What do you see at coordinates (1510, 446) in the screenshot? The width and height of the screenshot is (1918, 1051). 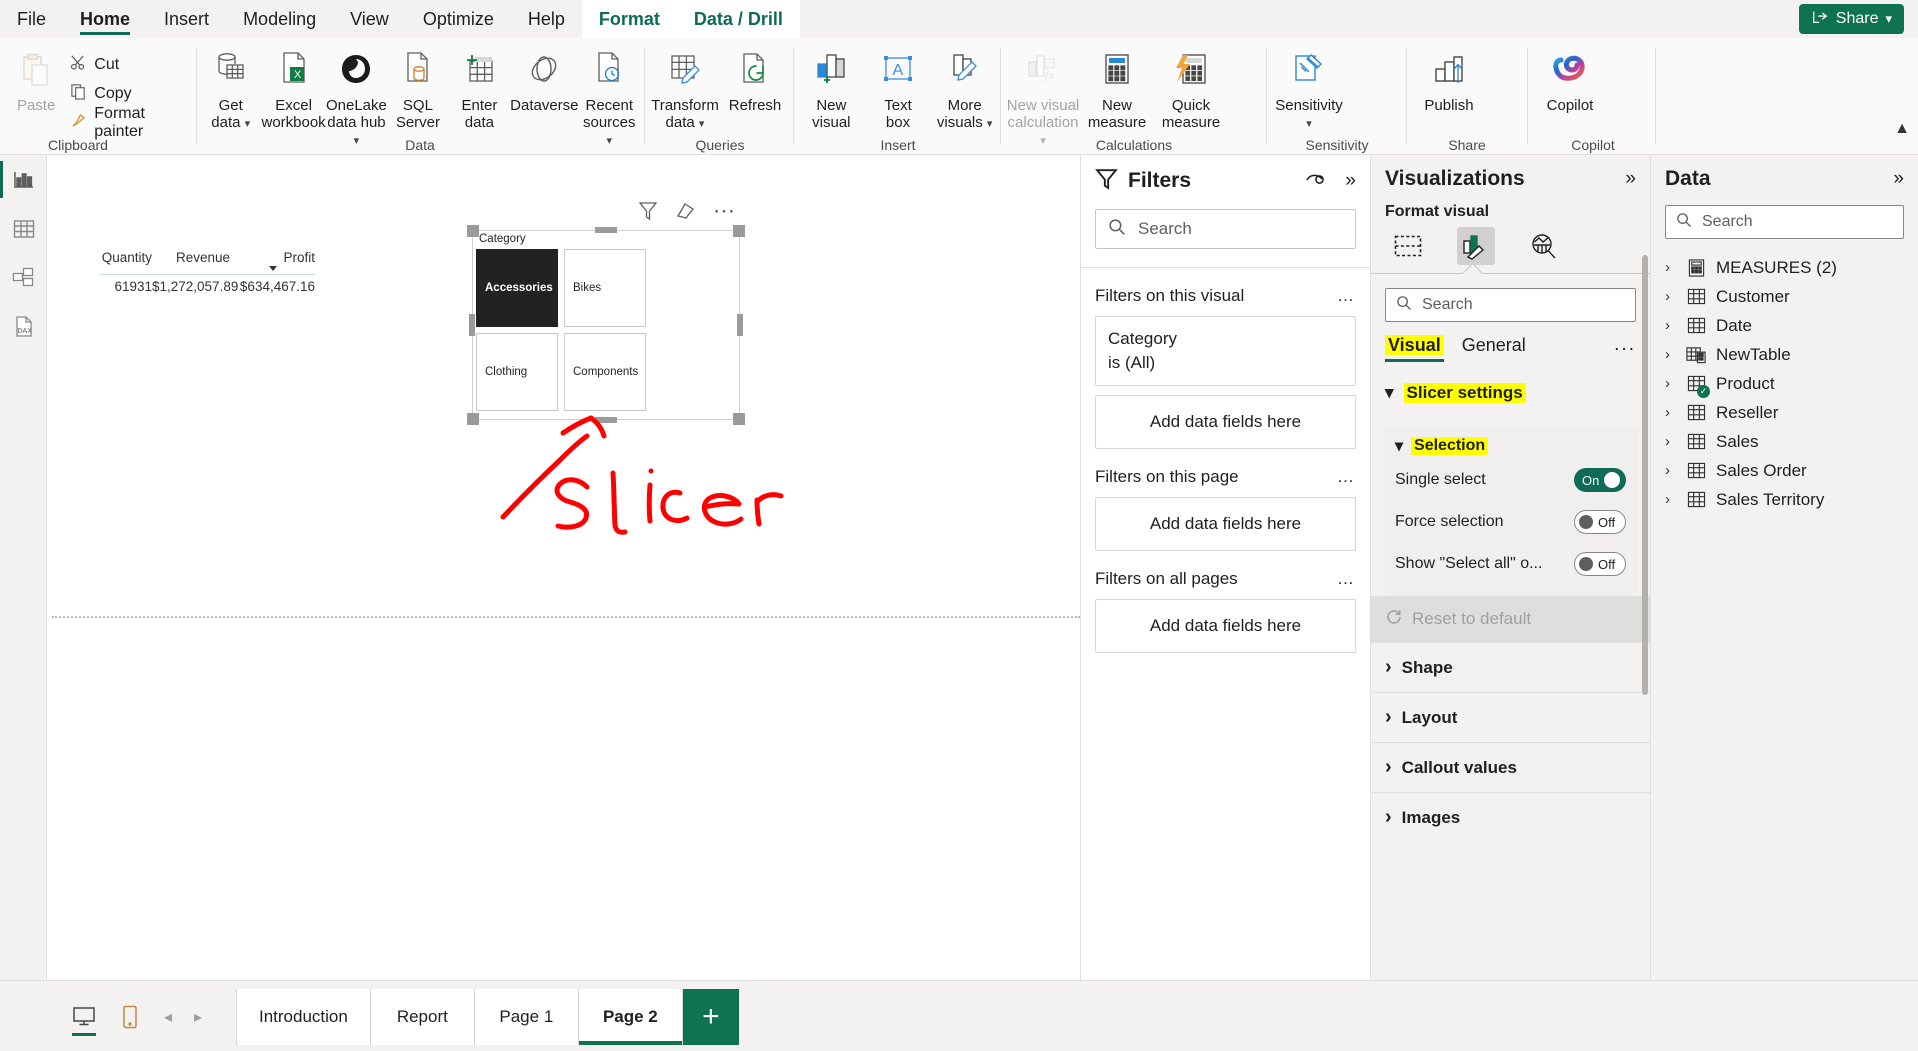 I see `subsection-selection: ▾ Selection` at bounding box center [1510, 446].